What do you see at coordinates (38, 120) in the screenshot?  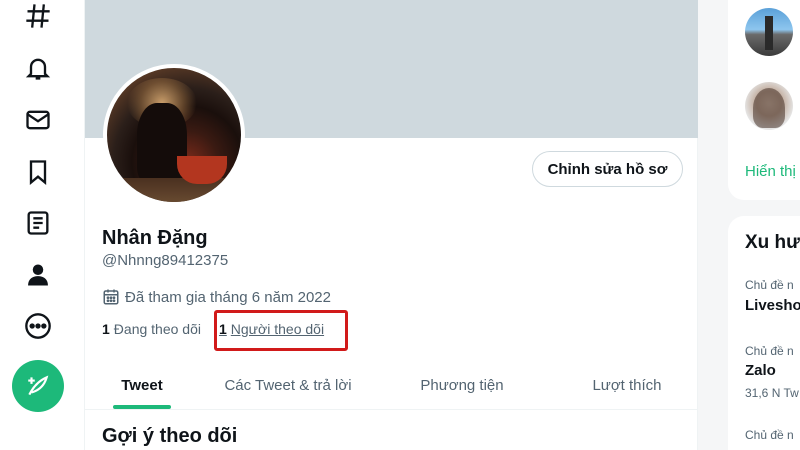 I see `mail-icon` at bounding box center [38, 120].